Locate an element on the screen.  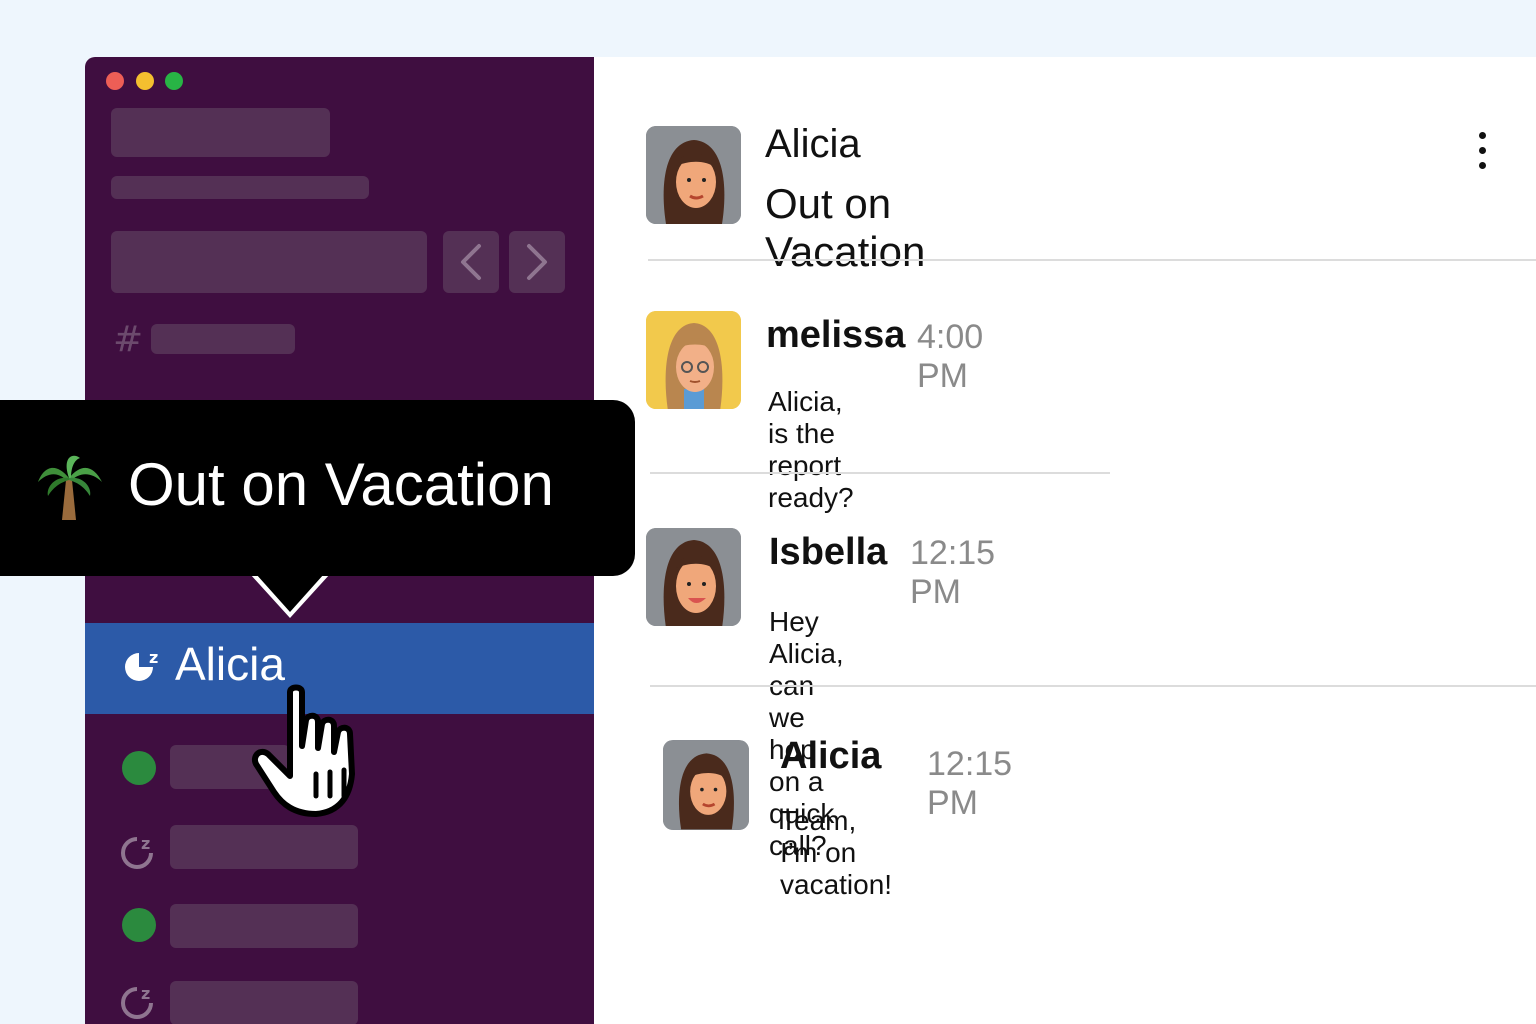
chevron-left-icon is located at coordinates (471, 262).